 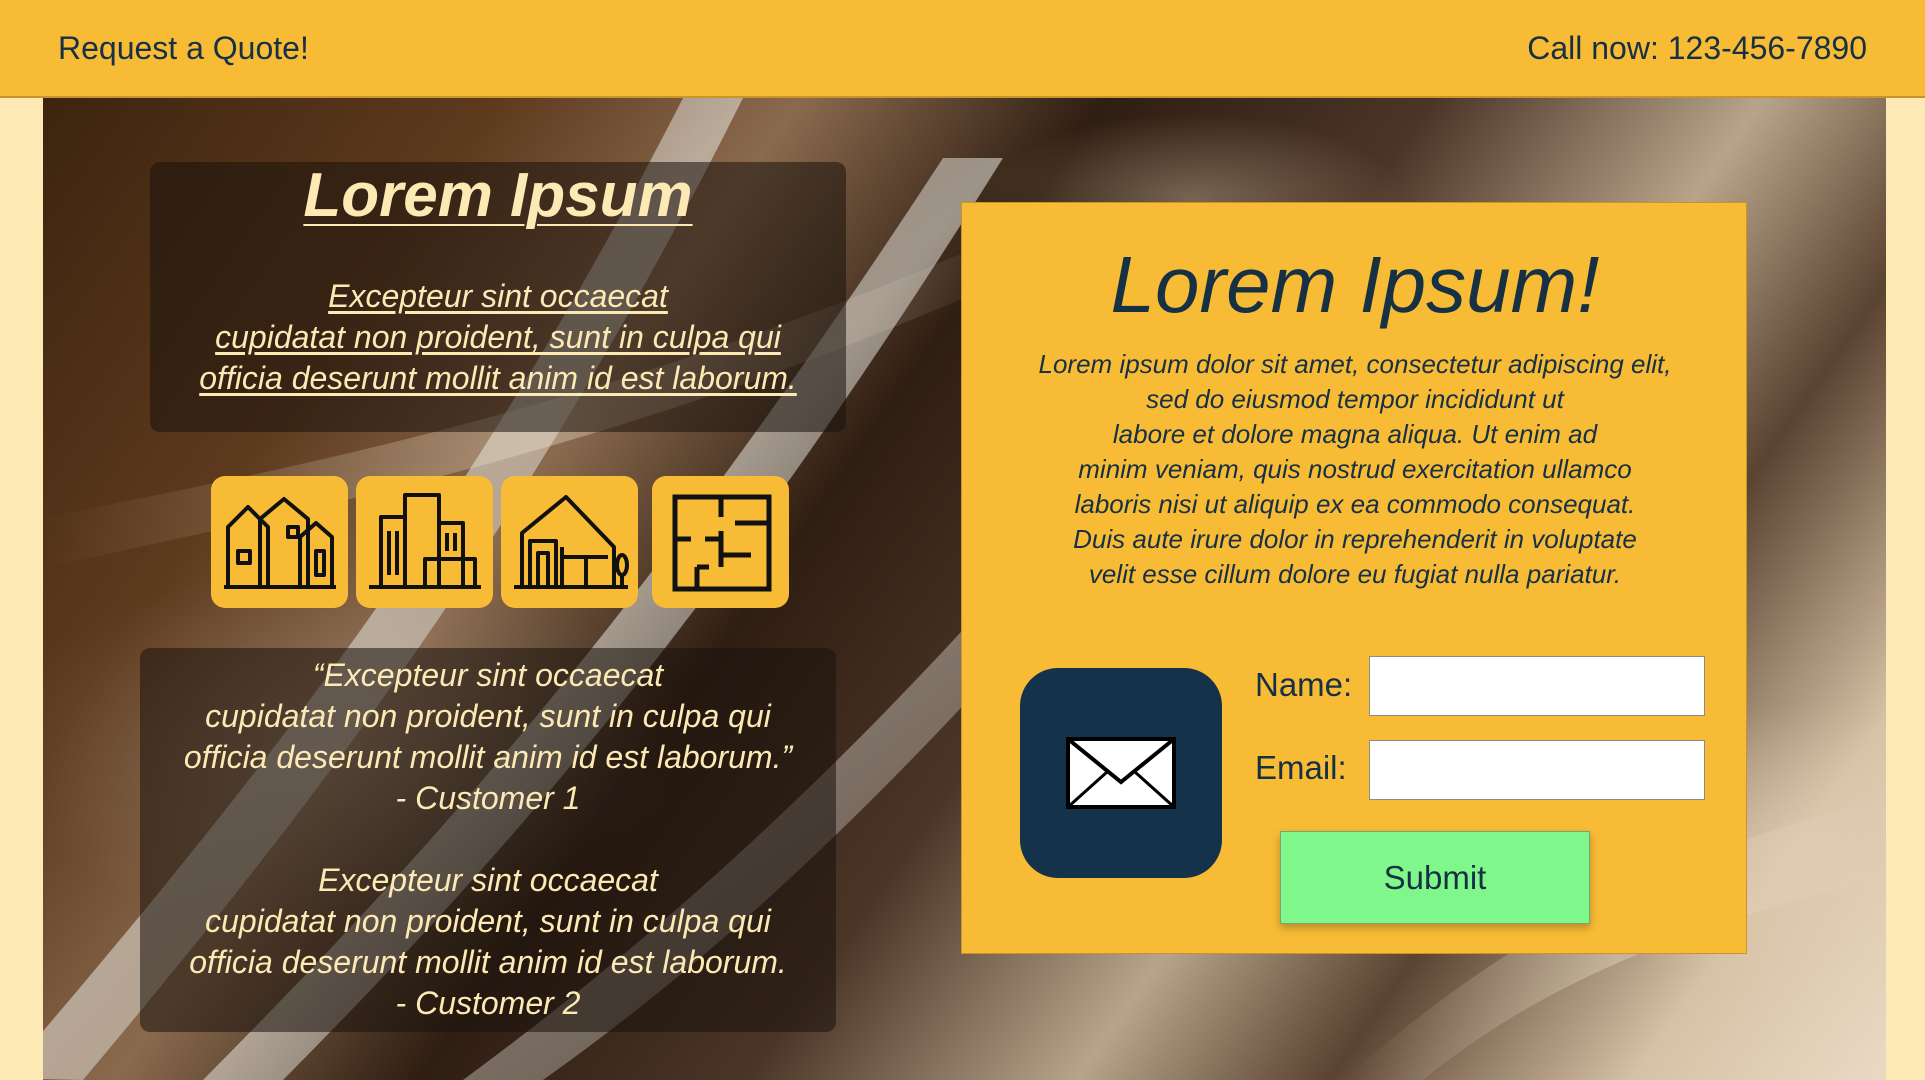 I want to click on submit-button: Submit, so click(x=1435, y=877).